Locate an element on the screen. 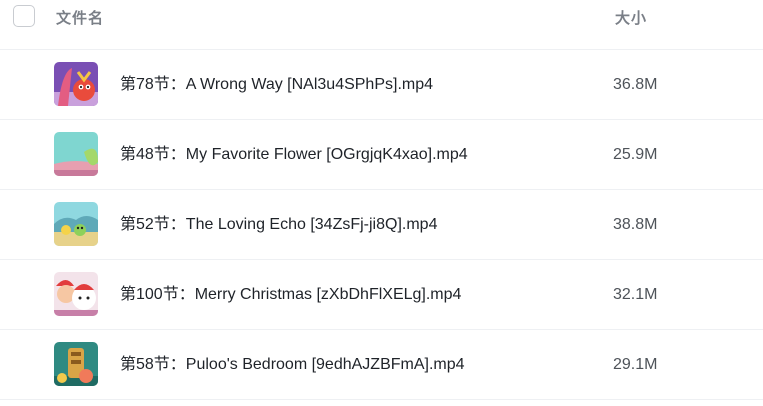 The height and width of the screenshot is (406, 763). file-size: 32.1M is located at coordinates (635, 294).